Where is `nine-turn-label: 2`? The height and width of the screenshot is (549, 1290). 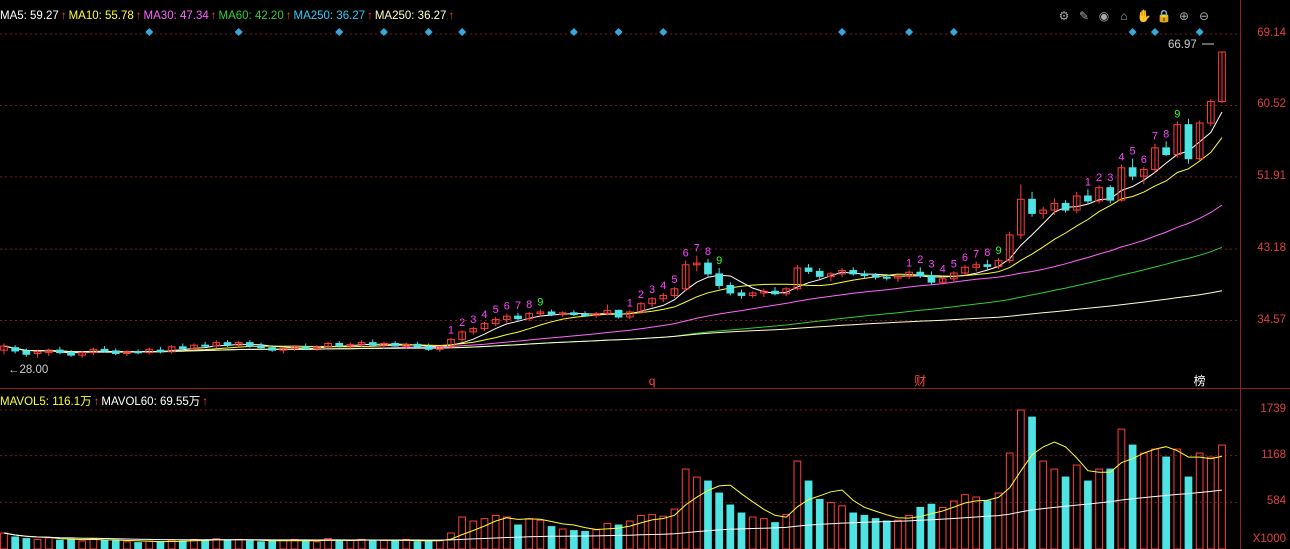
nine-turn-label: 2 is located at coordinates (1099, 178).